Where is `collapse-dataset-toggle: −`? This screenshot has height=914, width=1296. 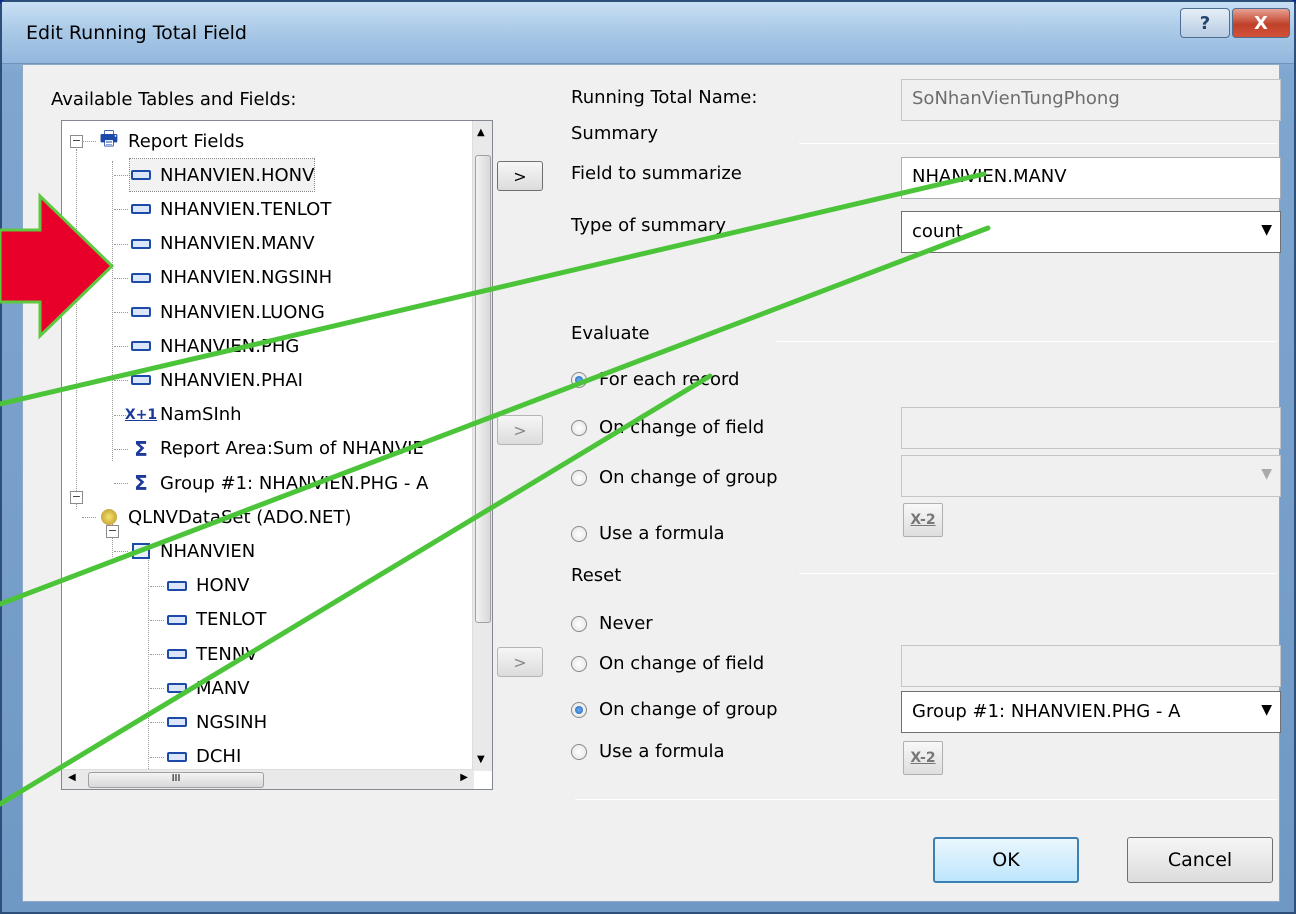
collapse-dataset-toggle: − is located at coordinates (76, 497).